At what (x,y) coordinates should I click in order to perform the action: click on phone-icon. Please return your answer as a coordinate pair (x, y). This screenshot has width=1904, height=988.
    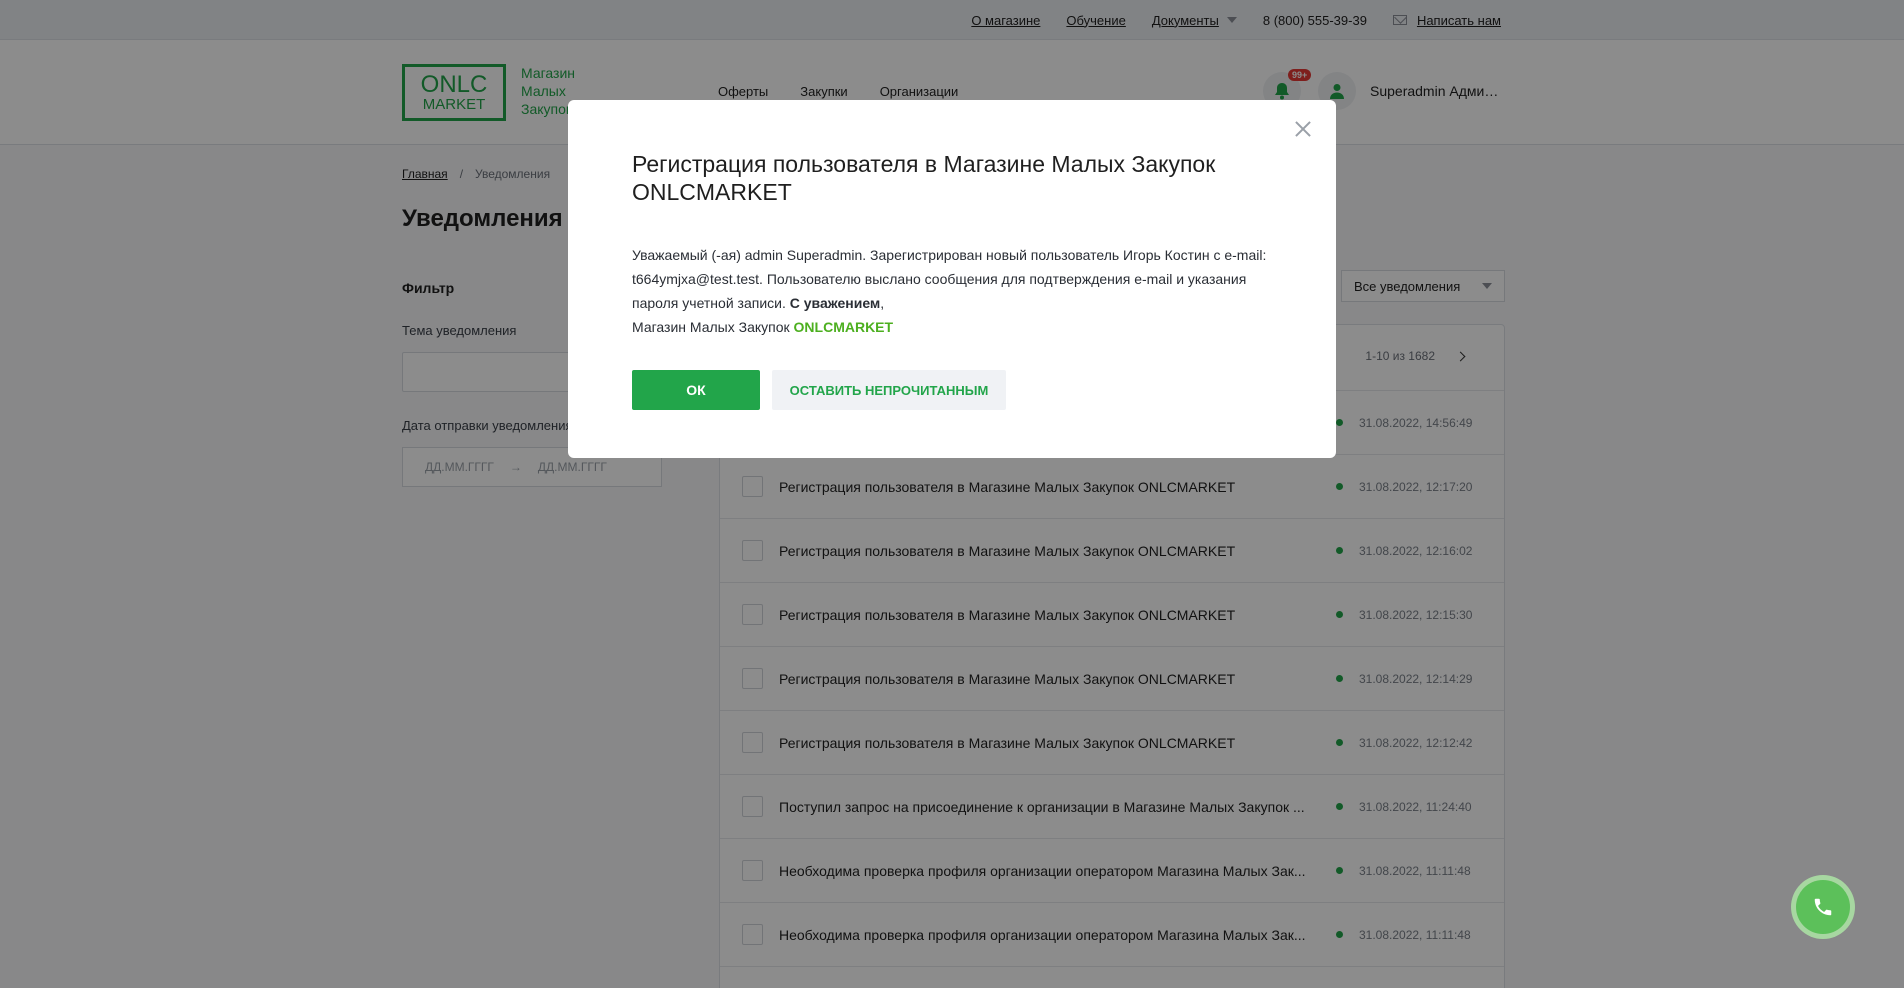
    Looking at the image, I should click on (1823, 907).